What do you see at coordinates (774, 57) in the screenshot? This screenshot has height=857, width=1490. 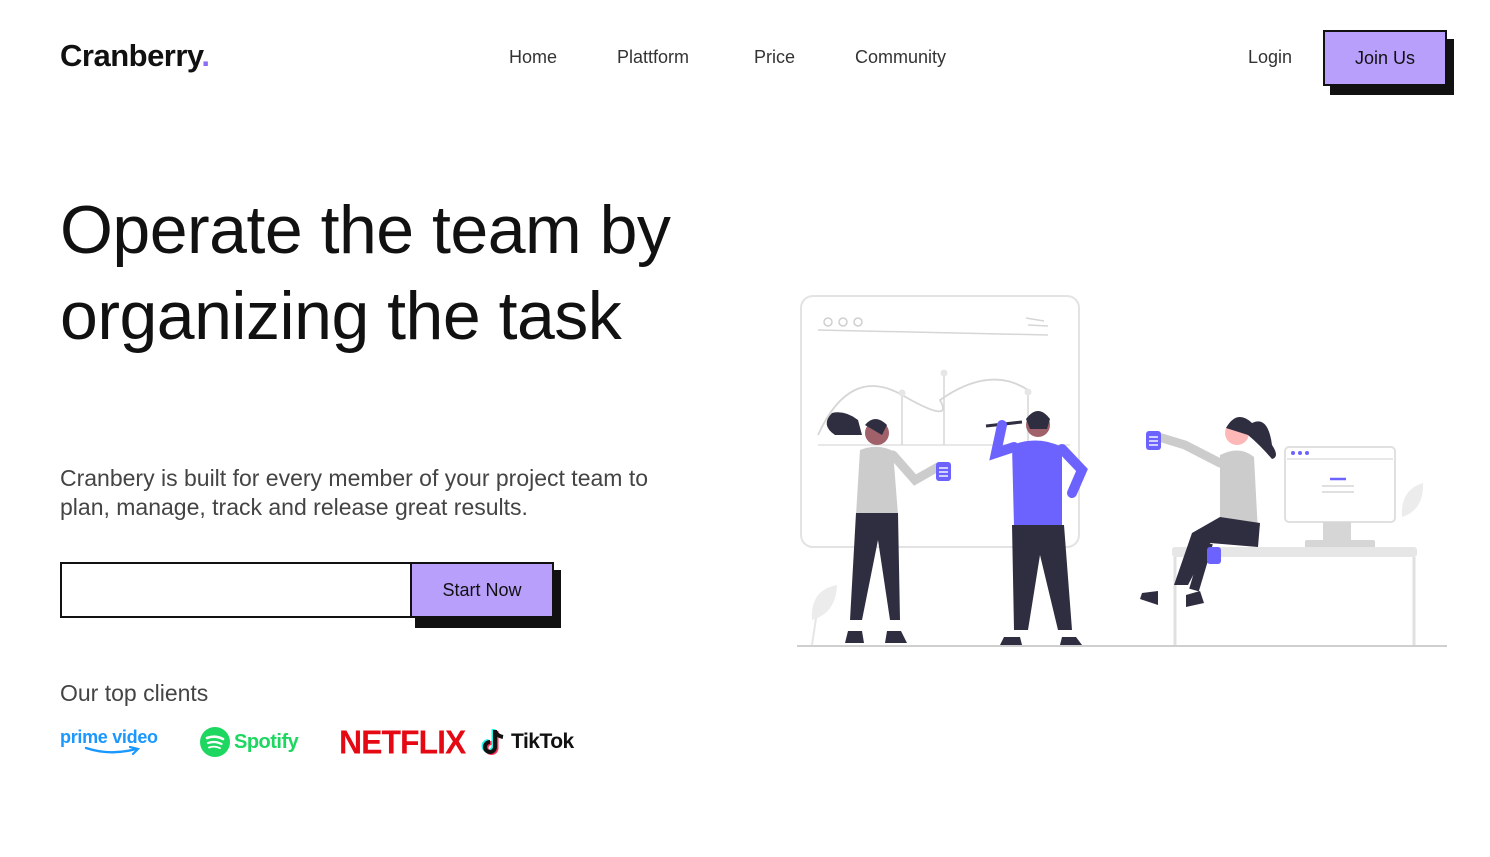 I see `nav-price: Price` at bounding box center [774, 57].